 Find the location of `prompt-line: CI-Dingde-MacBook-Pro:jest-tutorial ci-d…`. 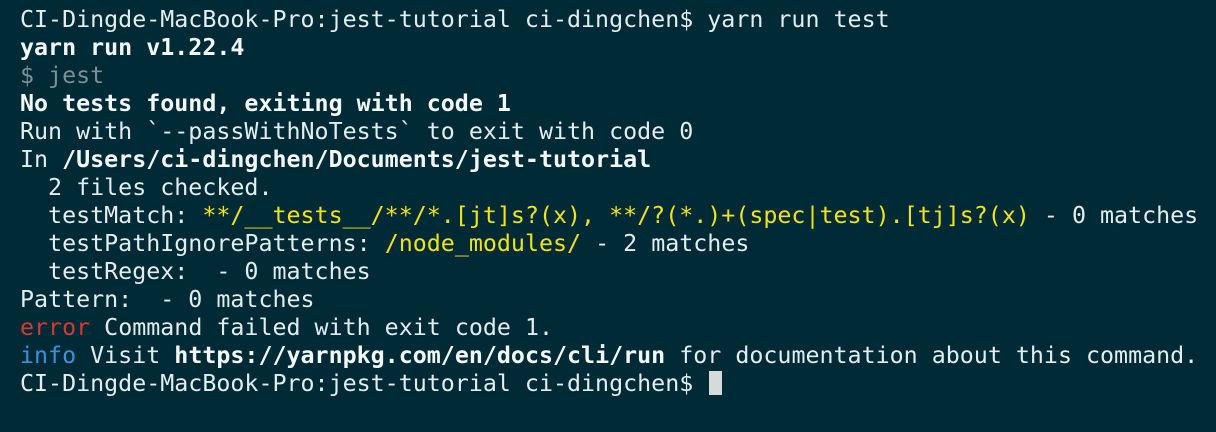

prompt-line: CI-Dingde-MacBook-Pro:jest-tutorial ci-d… is located at coordinates (618, 384).